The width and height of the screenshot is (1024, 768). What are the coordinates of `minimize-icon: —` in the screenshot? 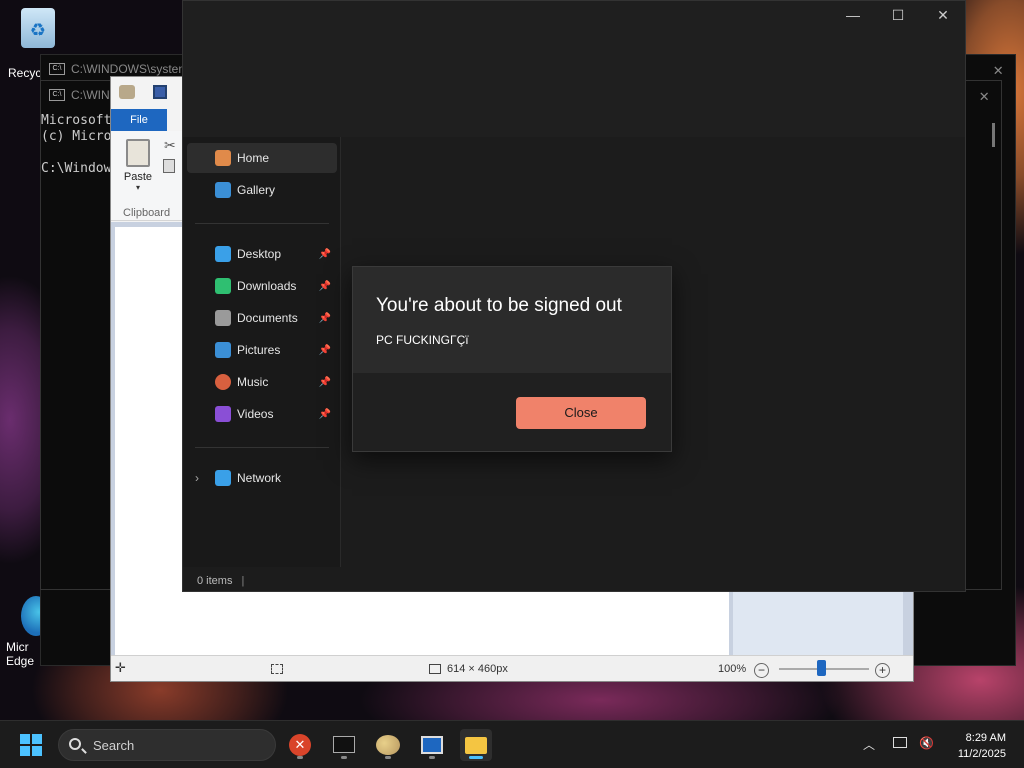 It's located at (853, 15).